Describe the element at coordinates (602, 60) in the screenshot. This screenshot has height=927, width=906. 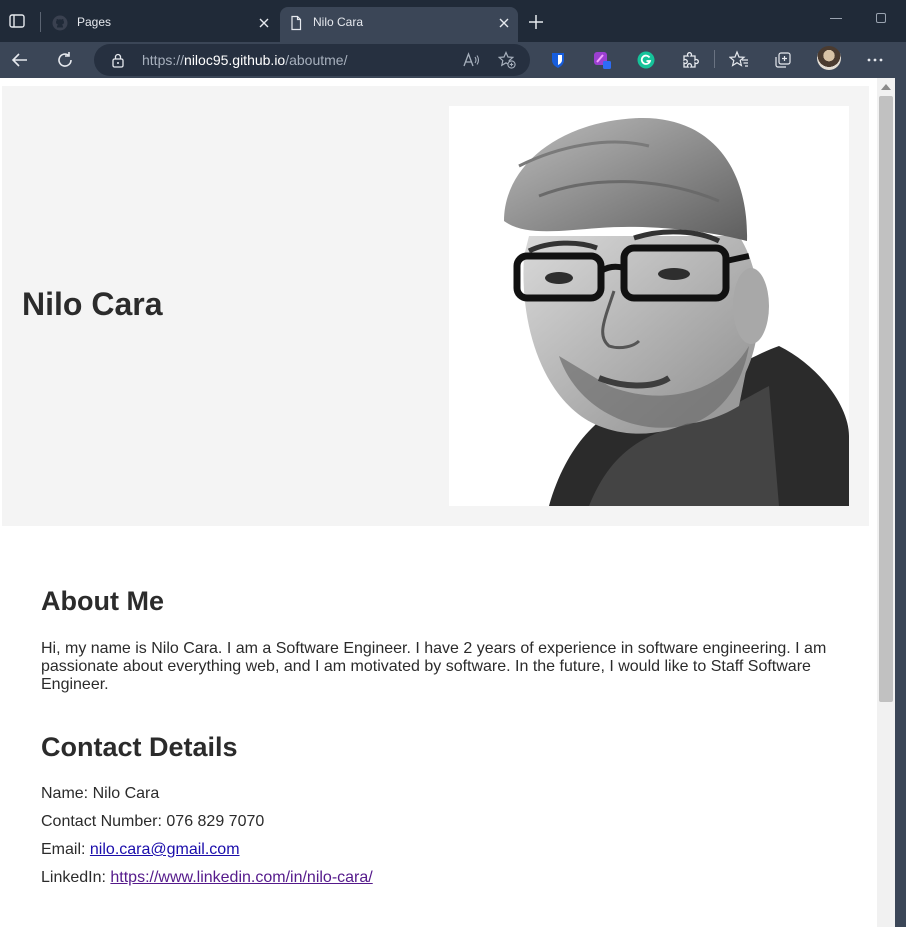
I see `paint-extension-icon` at that location.